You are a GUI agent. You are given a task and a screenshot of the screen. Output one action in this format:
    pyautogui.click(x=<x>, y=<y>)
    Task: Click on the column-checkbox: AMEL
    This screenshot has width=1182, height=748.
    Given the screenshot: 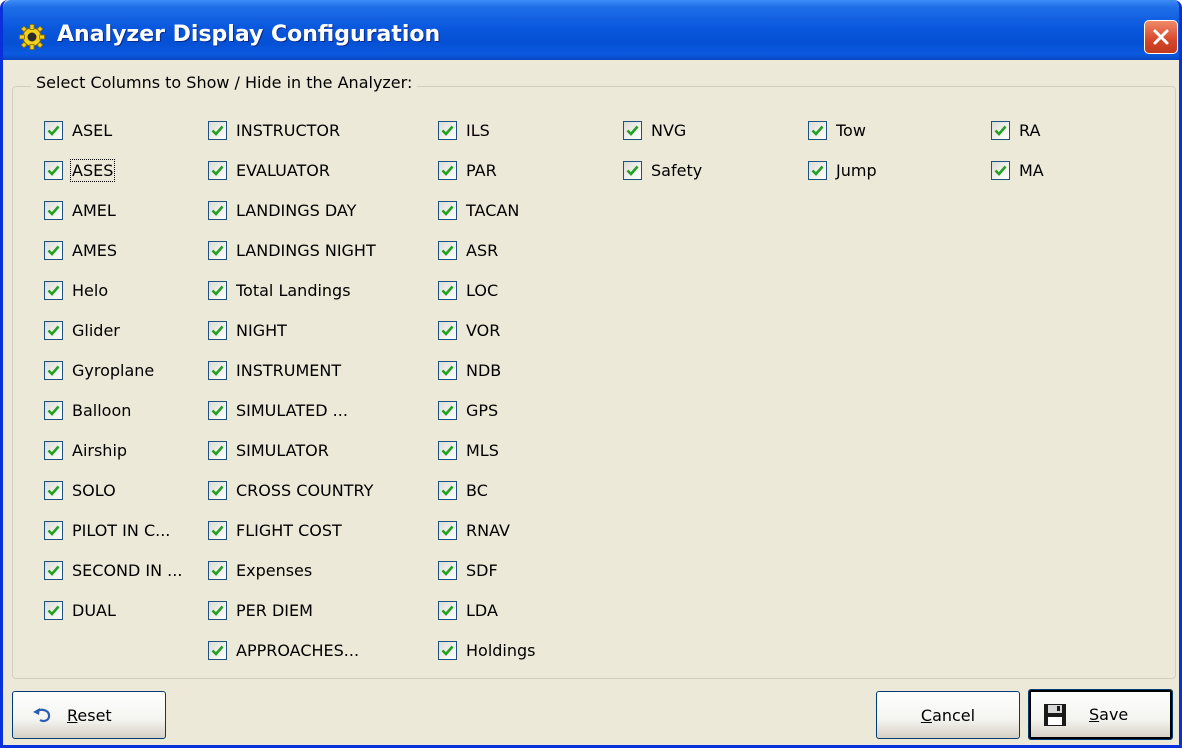 What is the action you would take?
    pyautogui.click(x=80, y=210)
    